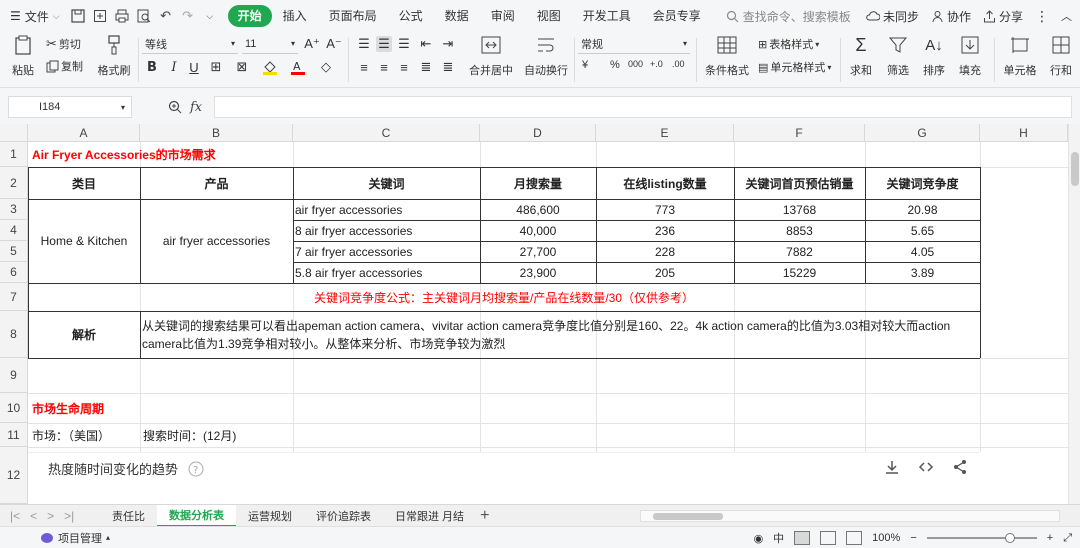 The image size is (1080, 548). I want to click on market-label: 市场：（美国）, so click(85, 435).